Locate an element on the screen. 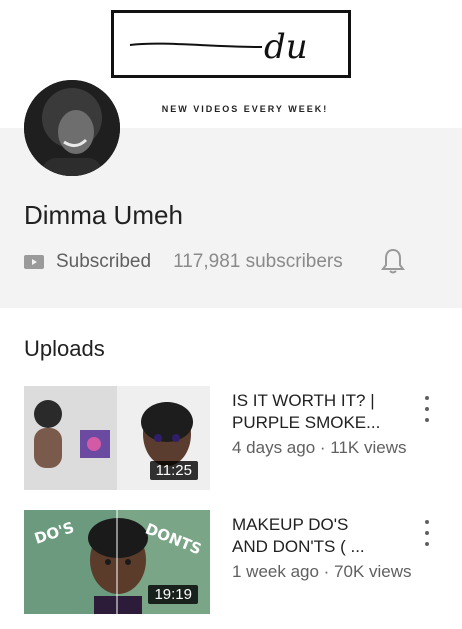 The image size is (462, 629). video-duration: 11:25 is located at coordinates (173, 470).